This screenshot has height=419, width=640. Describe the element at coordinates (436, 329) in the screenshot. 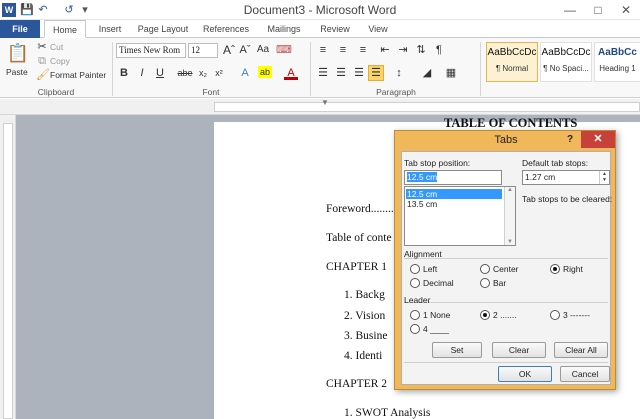

I see `leader-underline-label: 4 ____` at that location.